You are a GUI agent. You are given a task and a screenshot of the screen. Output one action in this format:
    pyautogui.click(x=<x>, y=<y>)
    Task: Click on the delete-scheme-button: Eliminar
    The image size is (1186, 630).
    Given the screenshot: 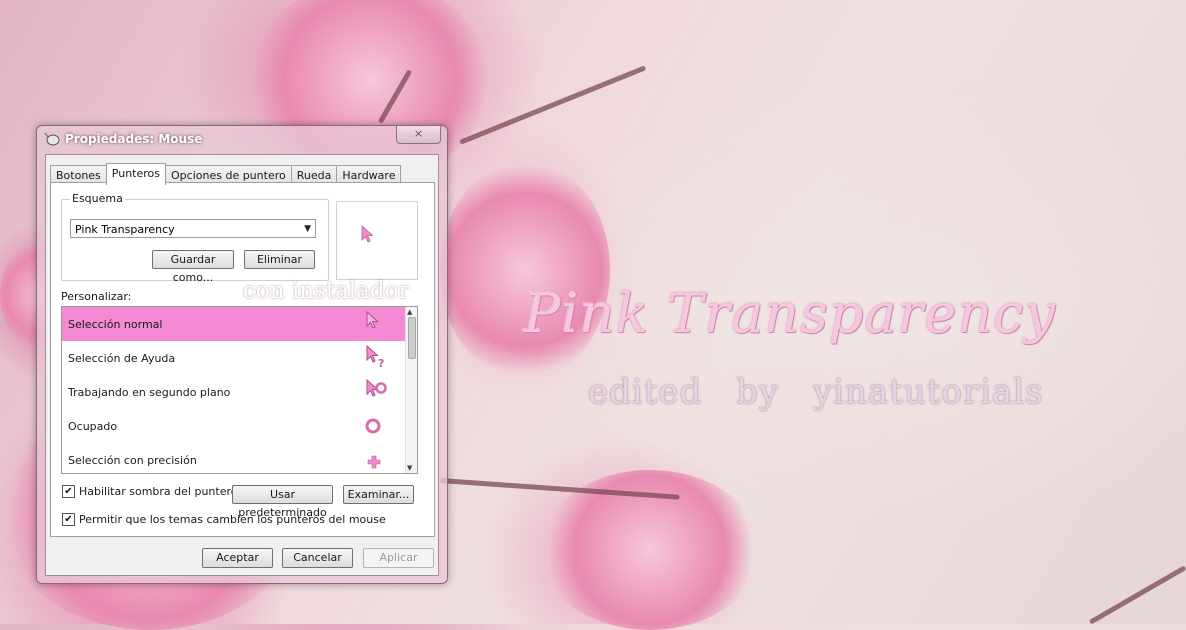 What is the action you would take?
    pyautogui.click(x=279, y=259)
    